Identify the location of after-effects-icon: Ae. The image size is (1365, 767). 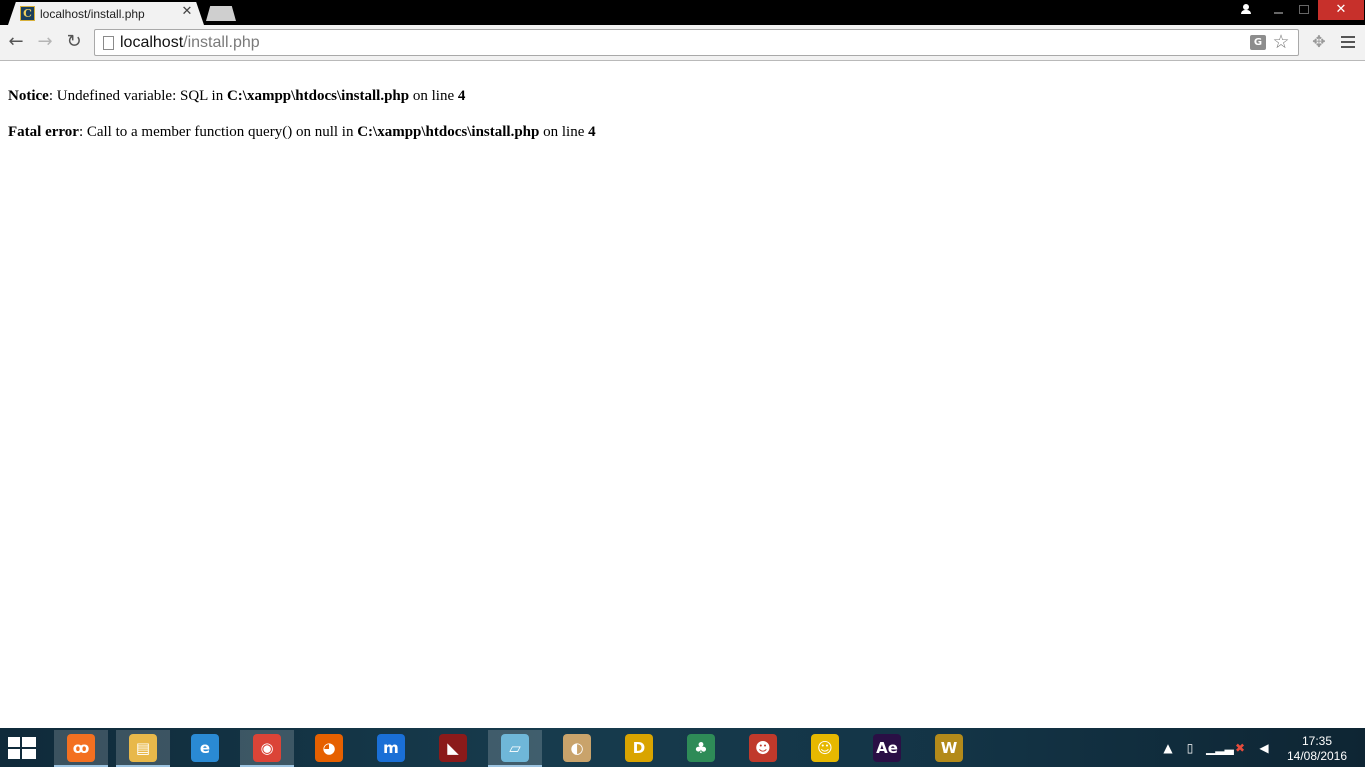
(887, 748).